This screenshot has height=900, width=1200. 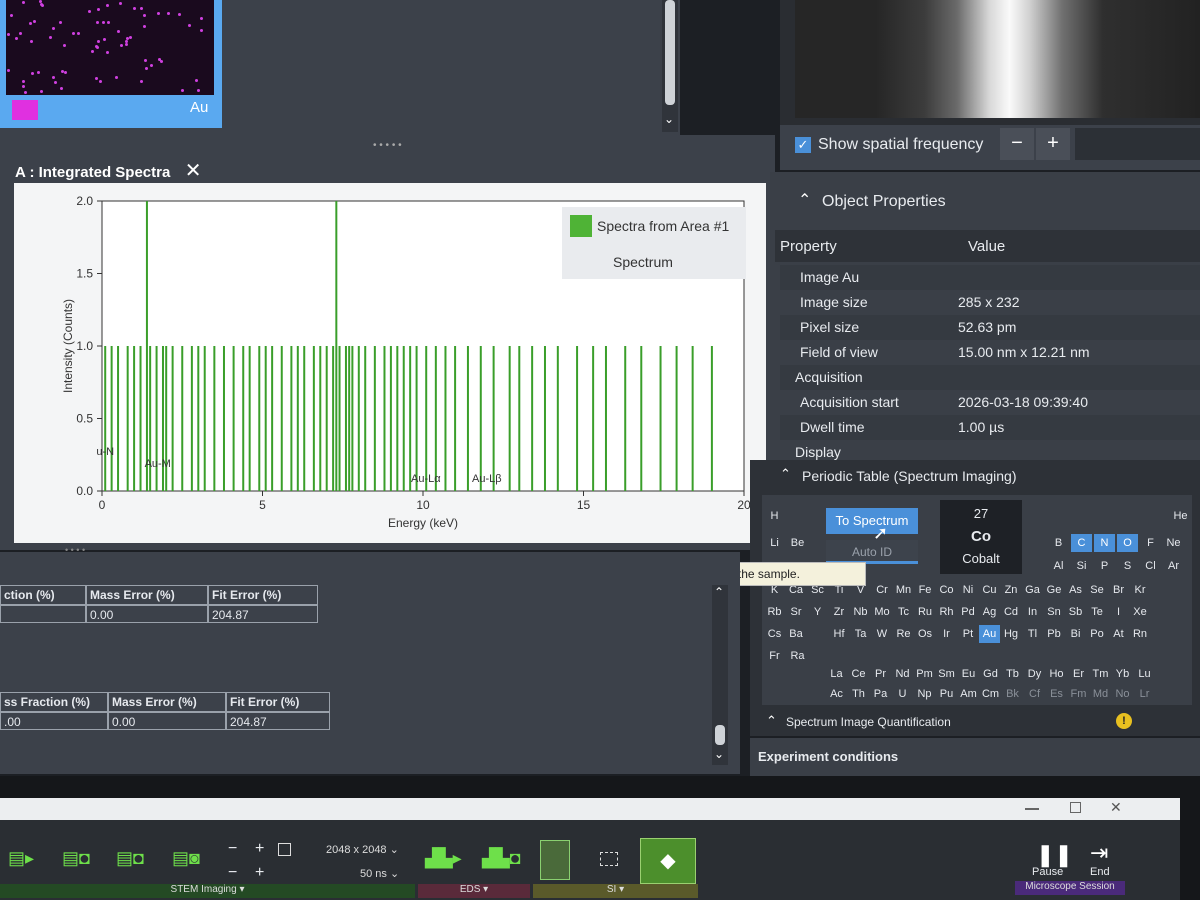 What do you see at coordinates (968, 634) in the screenshot?
I see `element-cell-pt: Pt` at bounding box center [968, 634].